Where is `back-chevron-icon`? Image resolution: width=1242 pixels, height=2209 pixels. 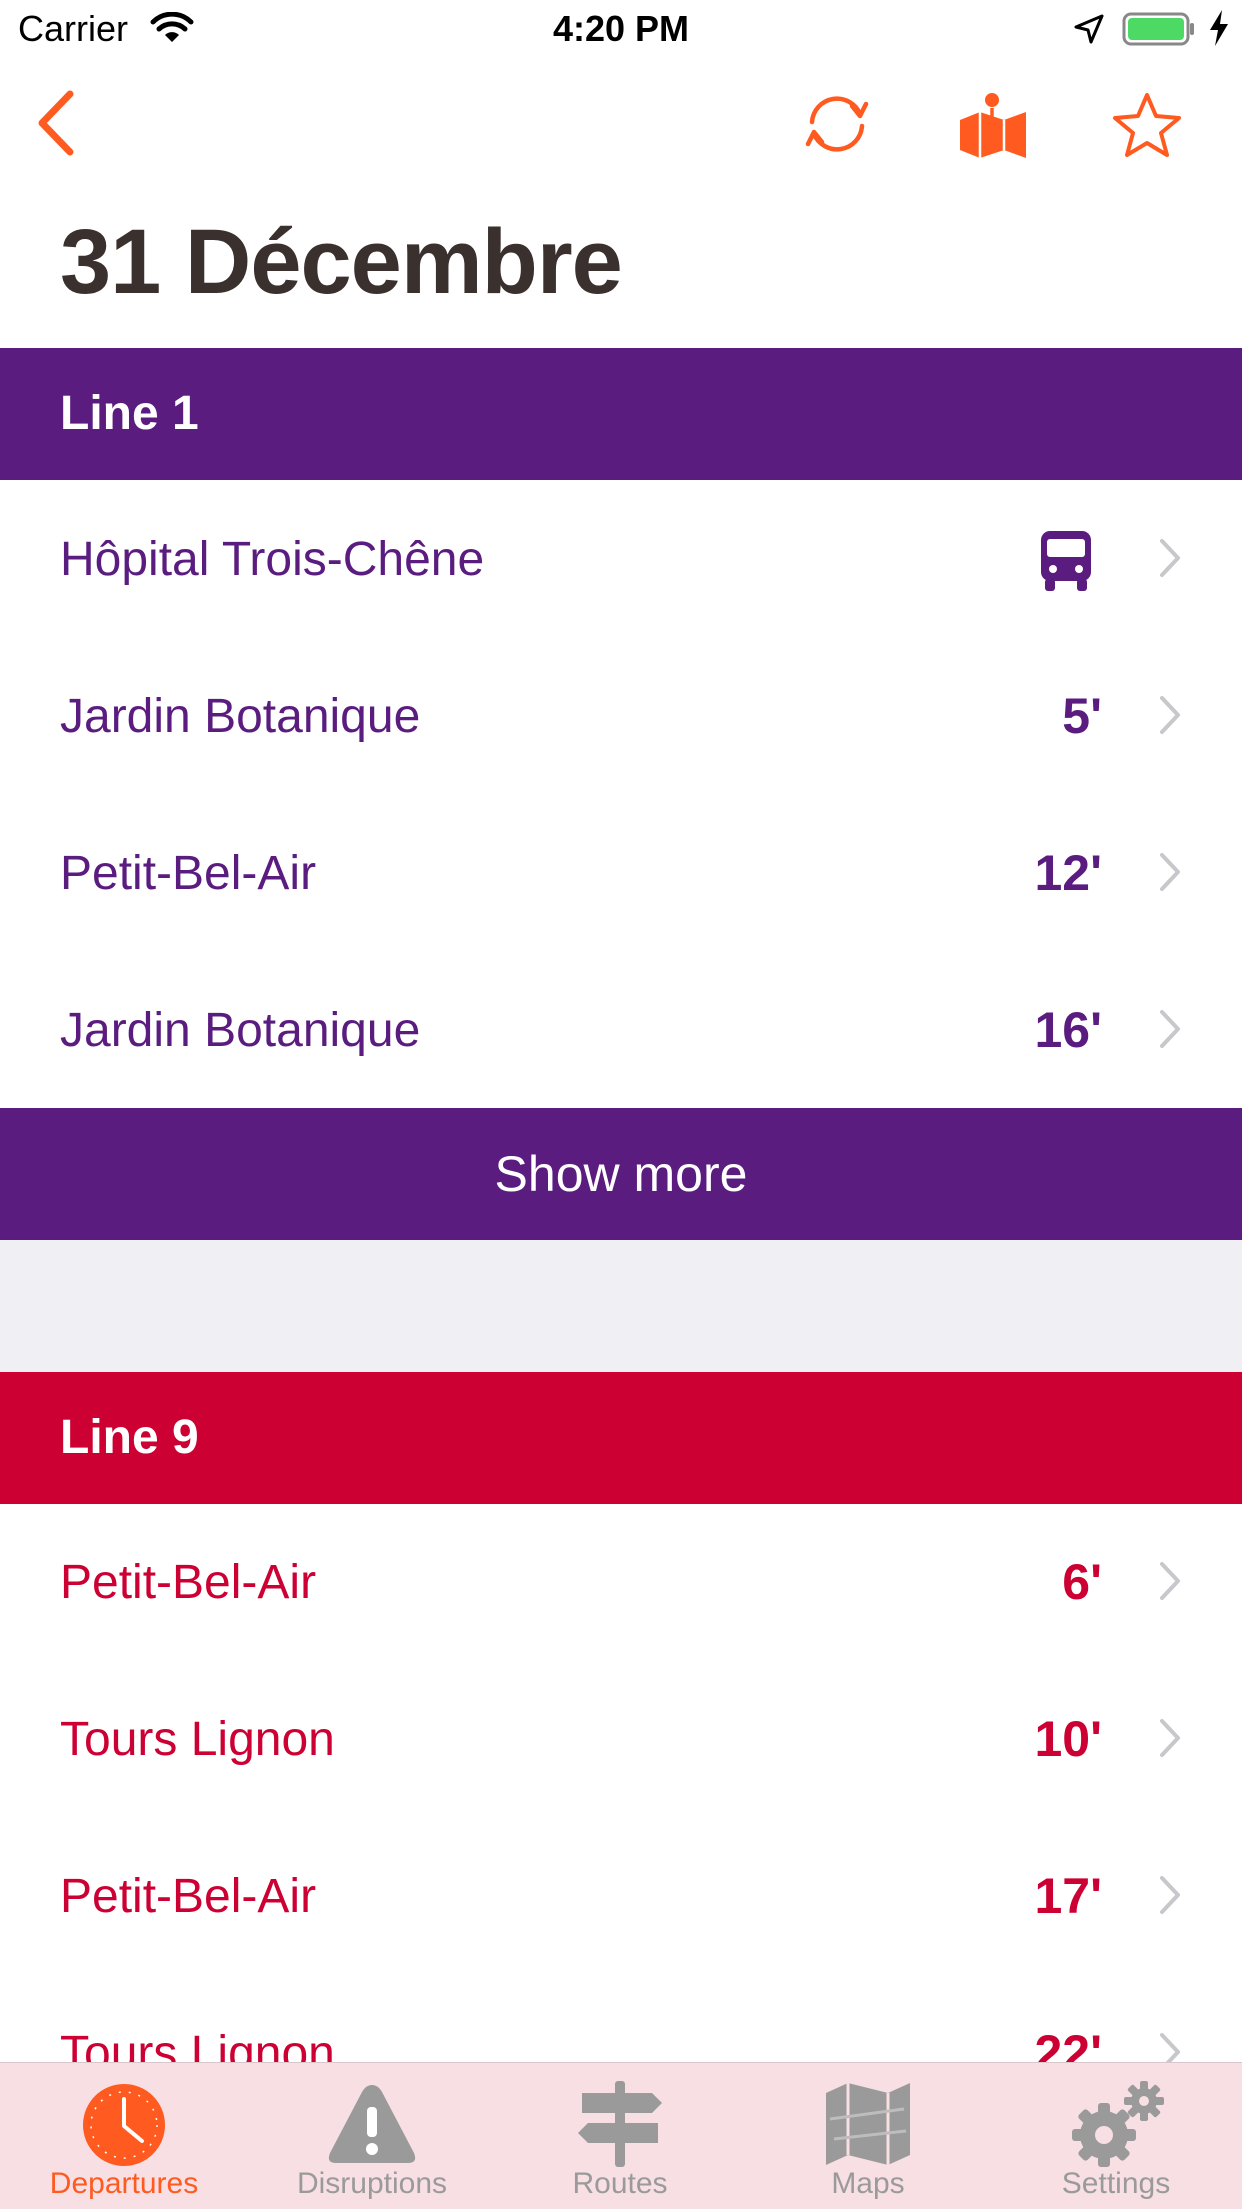
back-chevron-icon is located at coordinates (56, 125).